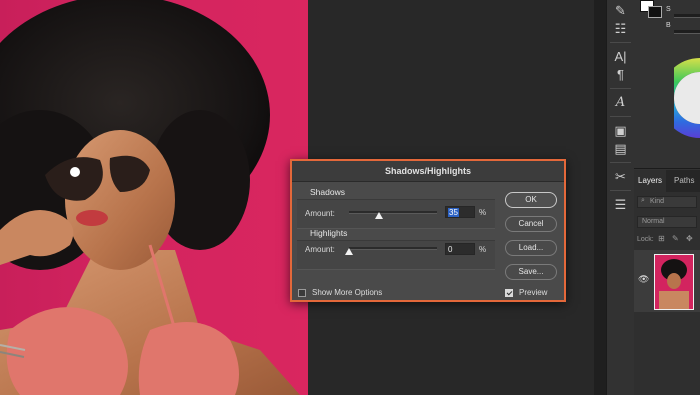 Image resolution: width=700 pixels, height=395 pixels. I want to click on layers-panel: Layers Paths ⌕ Kind Normal Lock: ⊞ ✎ ✥ 👁, so click(667, 282).